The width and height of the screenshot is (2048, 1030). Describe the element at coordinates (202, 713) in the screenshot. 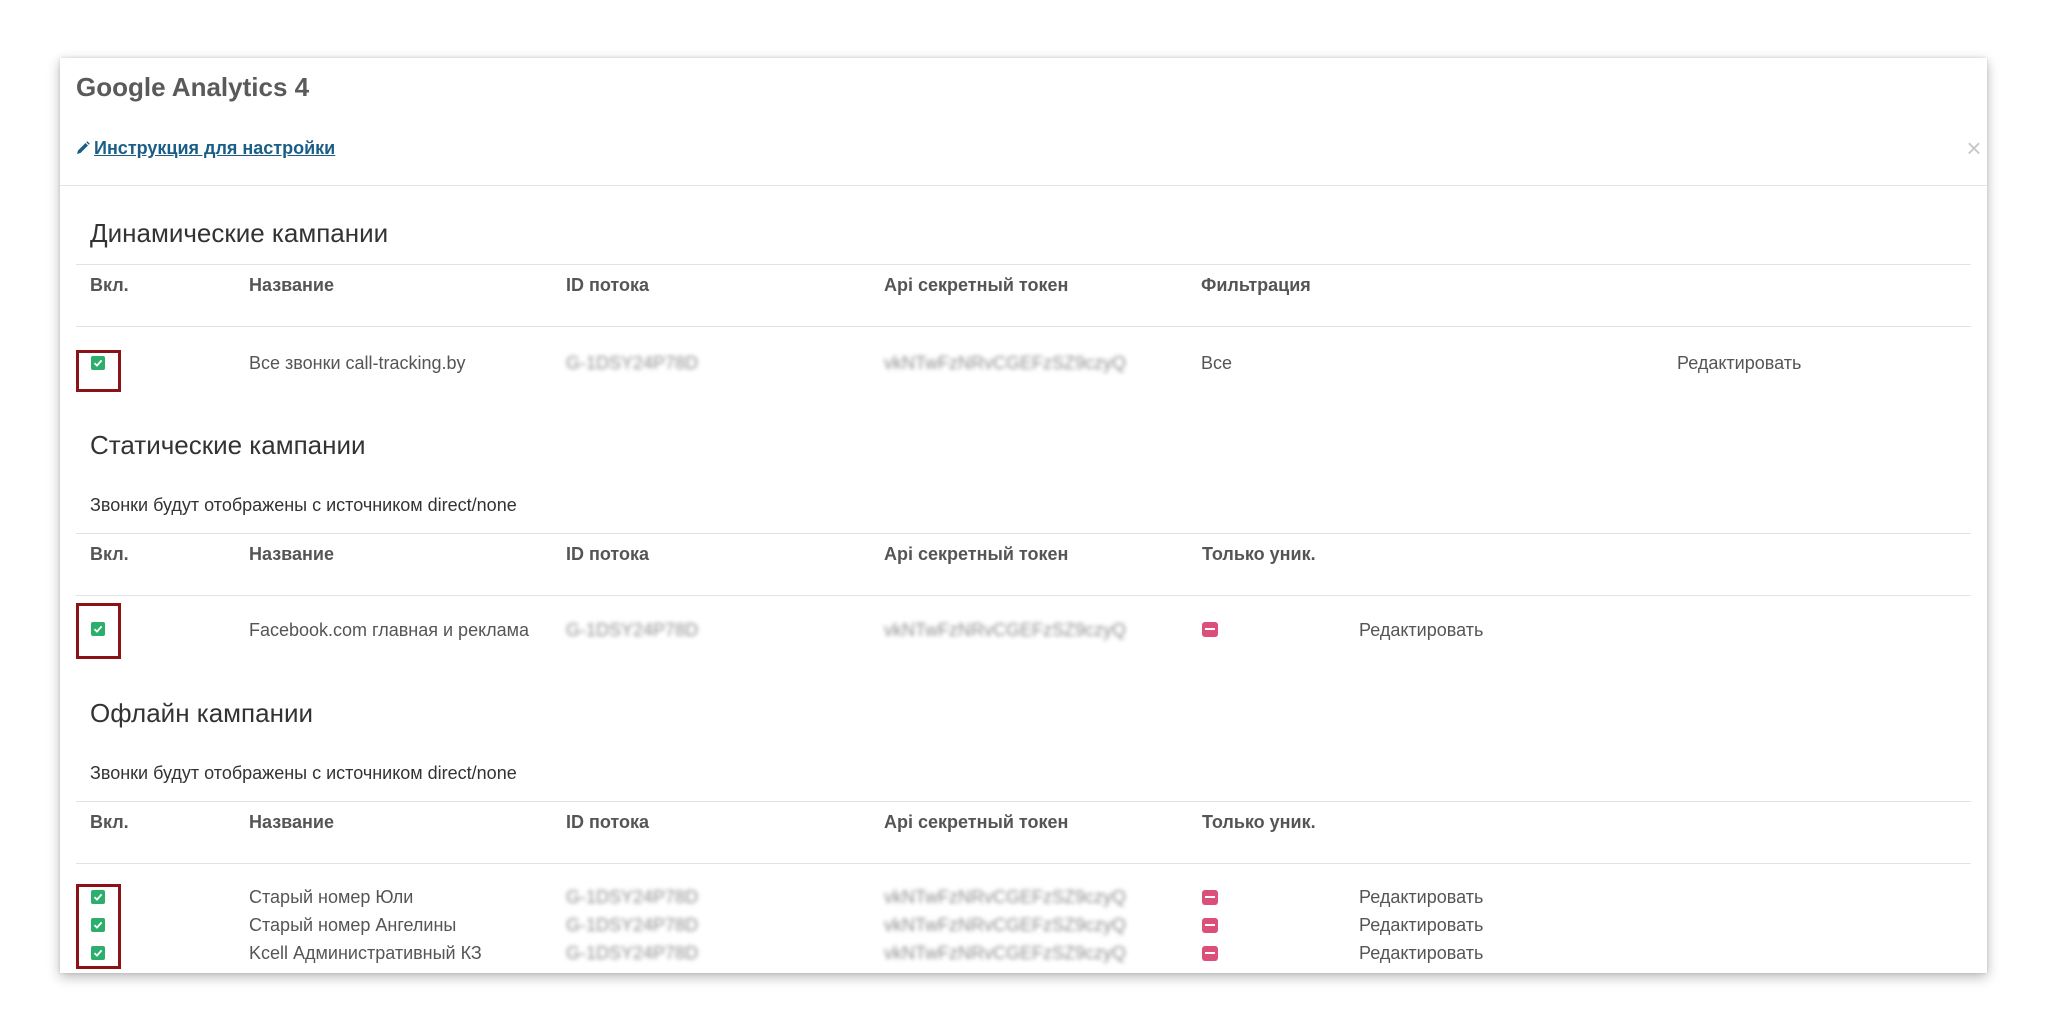

I see `offline-section-title: Офлайн кампании` at that location.